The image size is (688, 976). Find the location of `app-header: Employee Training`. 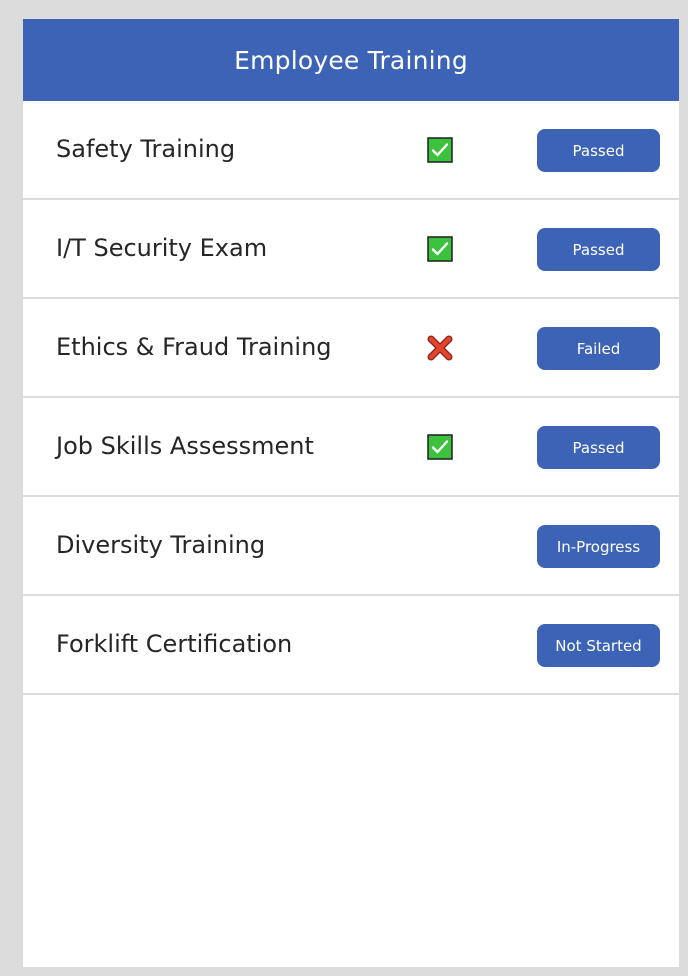

app-header: Employee Training is located at coordinates (351, 60).